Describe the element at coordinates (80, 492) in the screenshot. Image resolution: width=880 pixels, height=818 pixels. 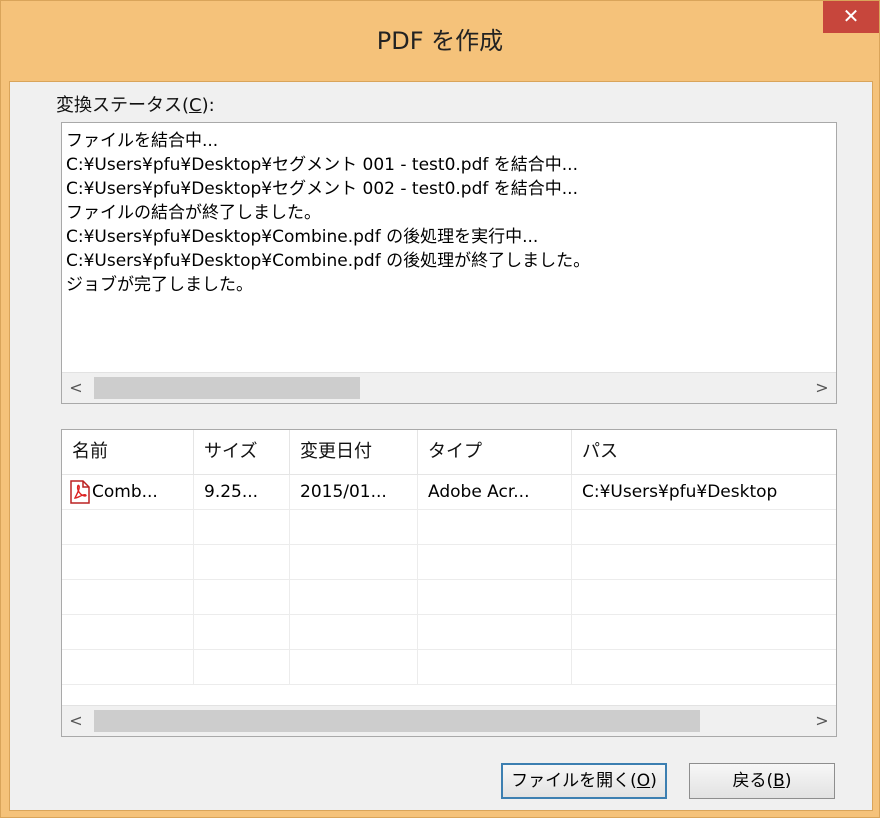
I see `pdf-file-icon` at that location.